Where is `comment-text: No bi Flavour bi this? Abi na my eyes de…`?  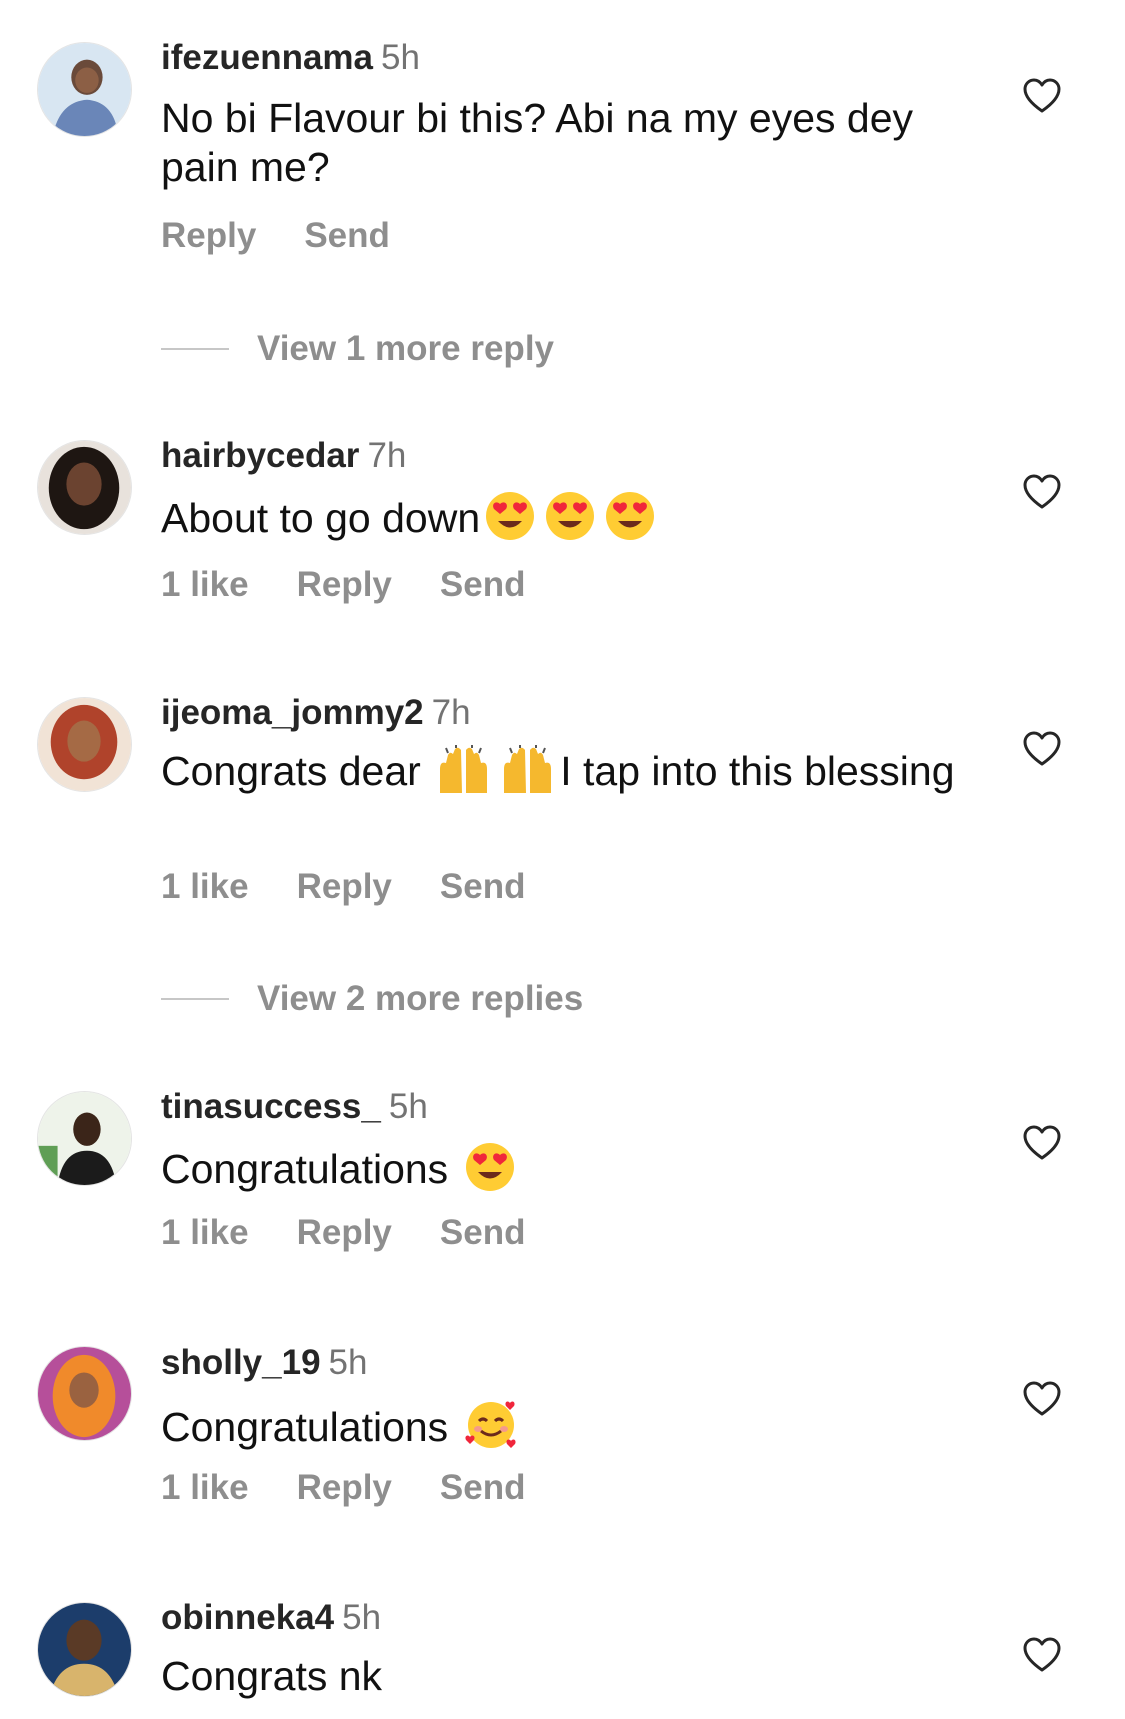
comment-text: No bi Flavour bi this? Abi na my eyes de… is located at coordinates (537, 142).